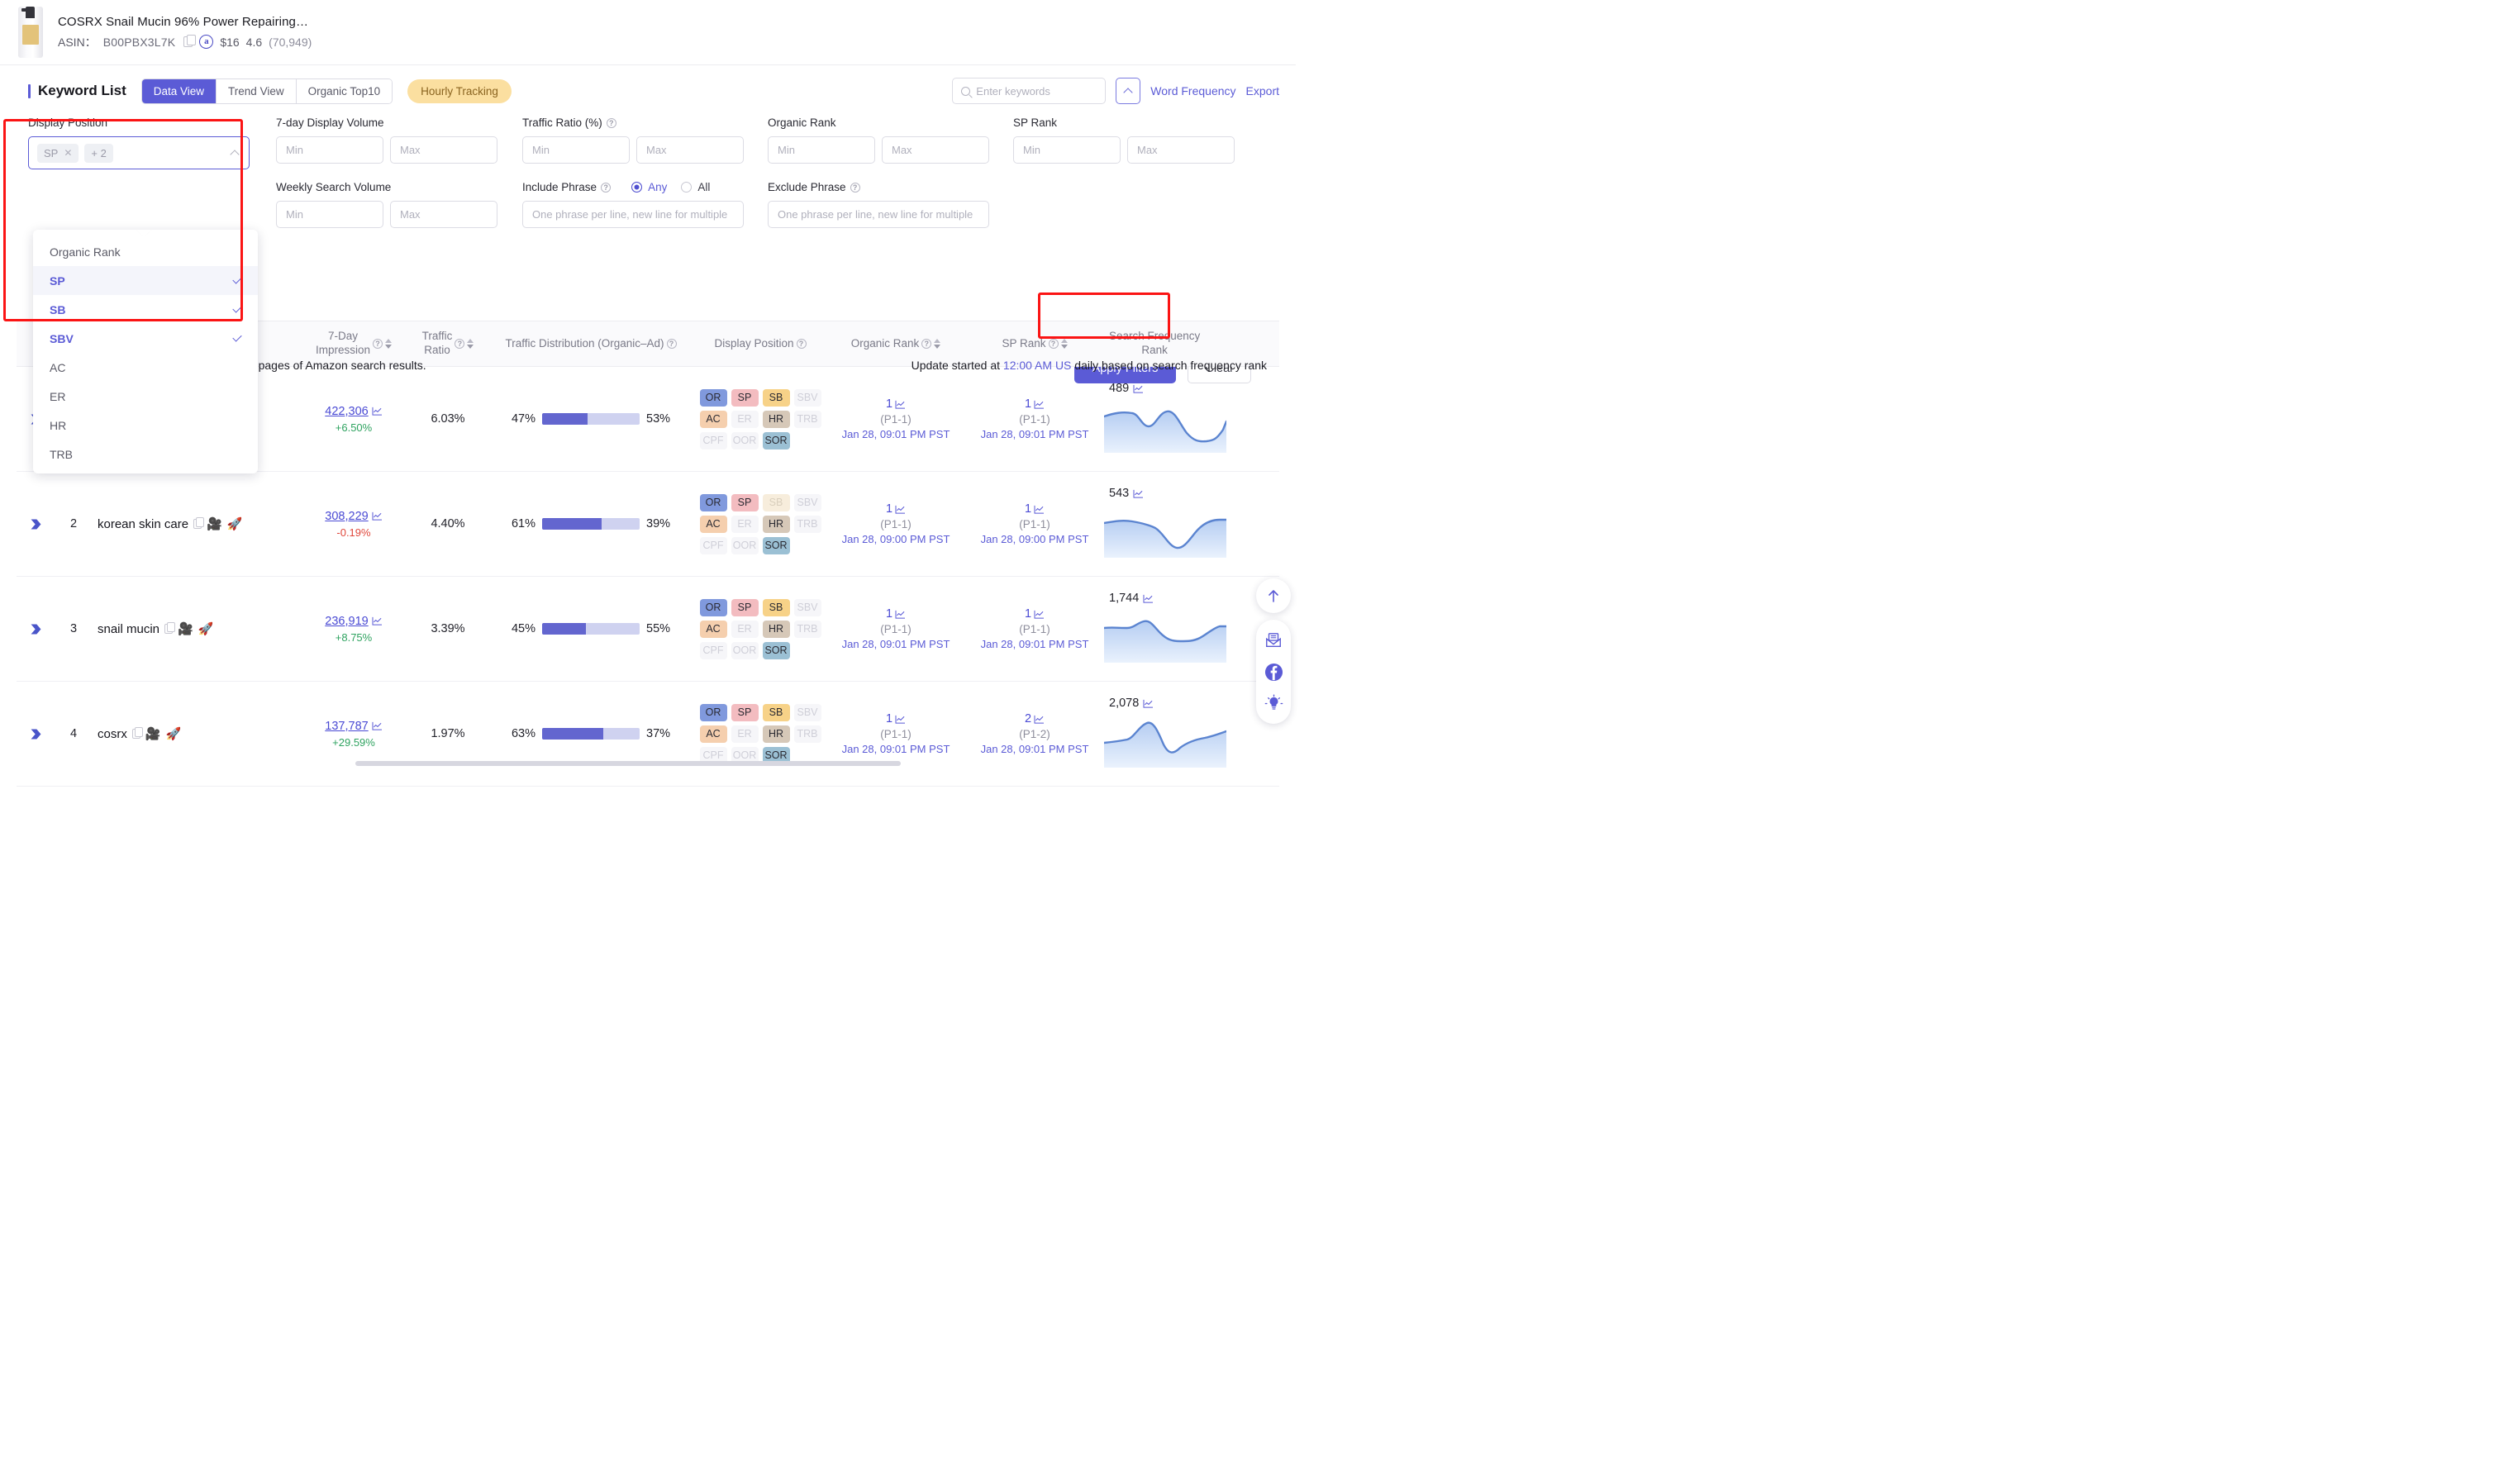  What do you see at coordinates (1131, 703) in the screenshot?
I see `row-search-frequency-value: 2,078` at bounding box center [1131, 703].